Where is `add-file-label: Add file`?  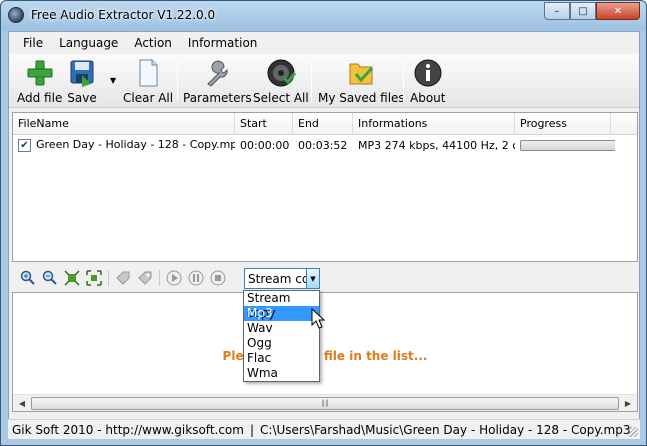
add-file-label: Add file is located at coordinates (40, 98).